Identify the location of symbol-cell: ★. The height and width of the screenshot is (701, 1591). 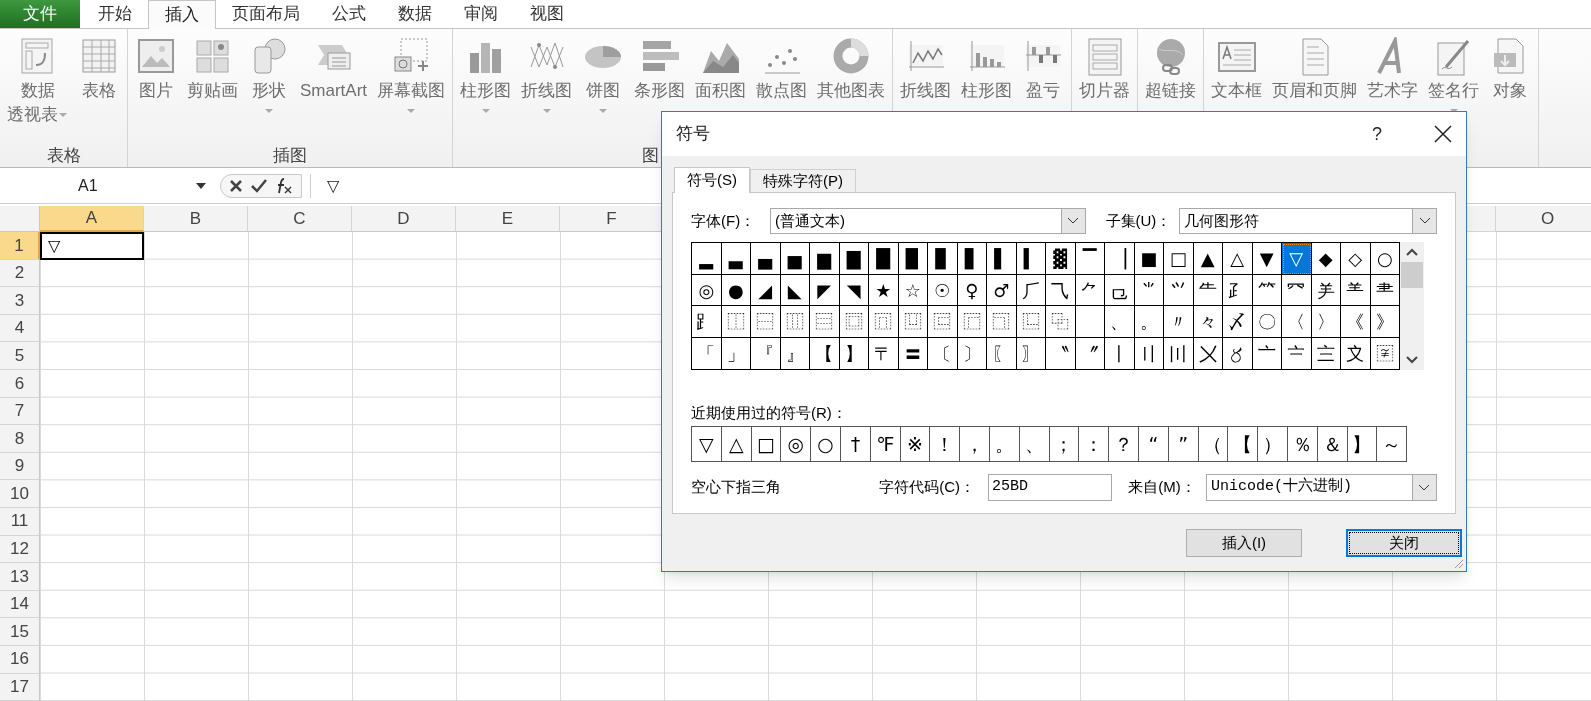
(884, 290).